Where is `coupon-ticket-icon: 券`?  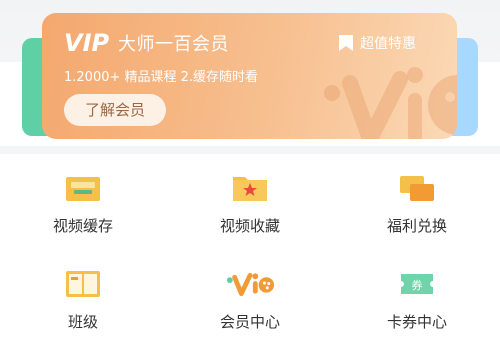 coupon-ticket-icon: 券 is located at coordinates (417, 284).